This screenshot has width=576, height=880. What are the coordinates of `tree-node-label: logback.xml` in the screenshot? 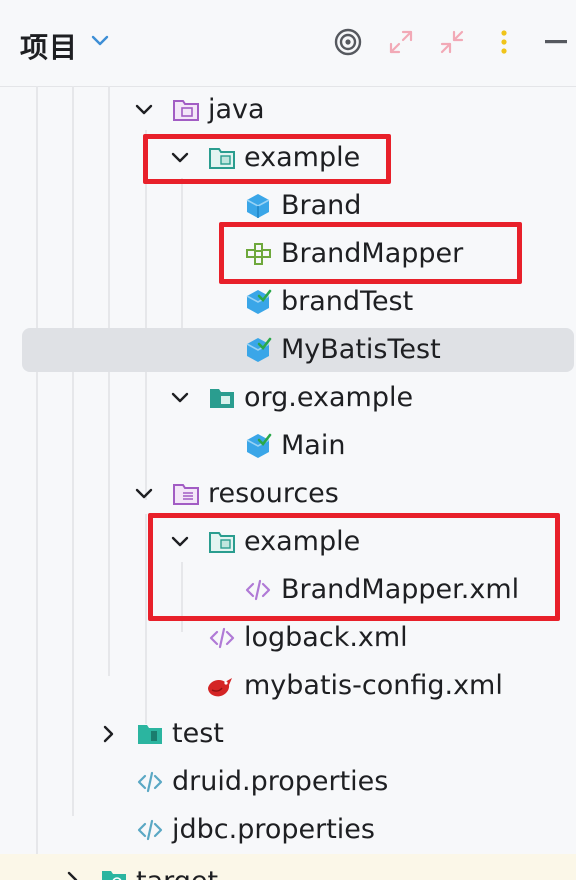 It's located at (326, 637).